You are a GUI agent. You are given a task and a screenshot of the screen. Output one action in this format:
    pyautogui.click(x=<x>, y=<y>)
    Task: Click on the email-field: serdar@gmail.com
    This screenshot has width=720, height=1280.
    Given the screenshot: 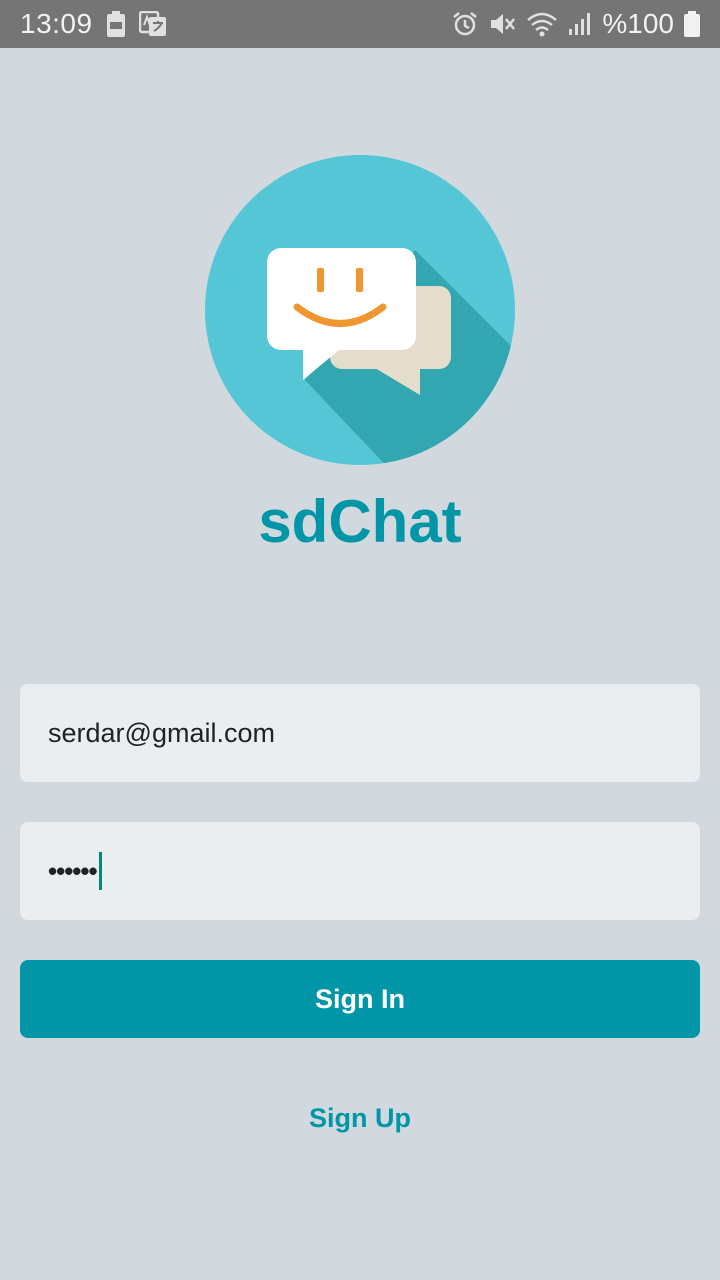 What is the action you would take?
    pyautogui.click(x=360, y=733)
    